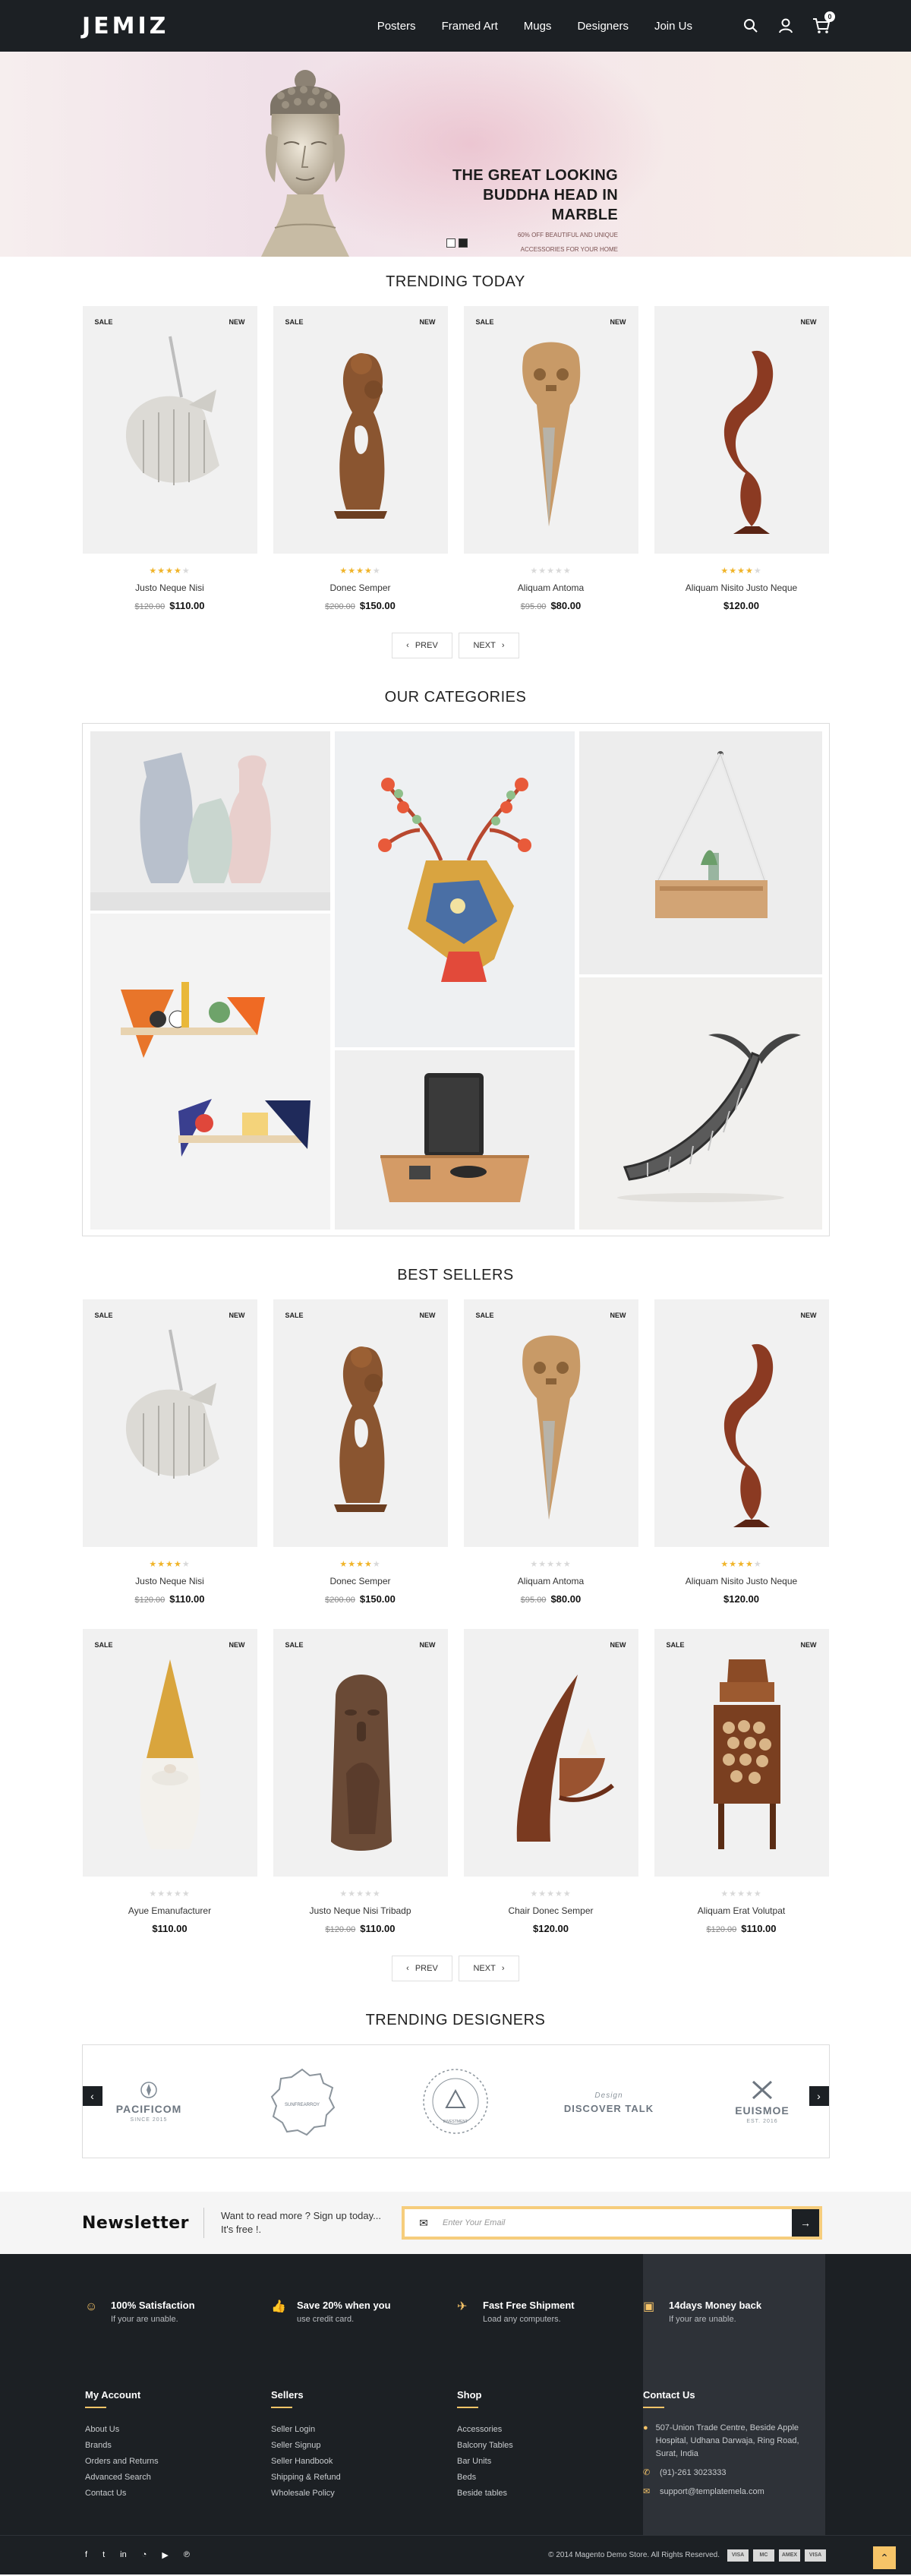  What do you see at coordinates (178, 2478) in the screenshot?
I see `footer-link-advanced-search: Advanced Search` at bounding box center [178, 2478].